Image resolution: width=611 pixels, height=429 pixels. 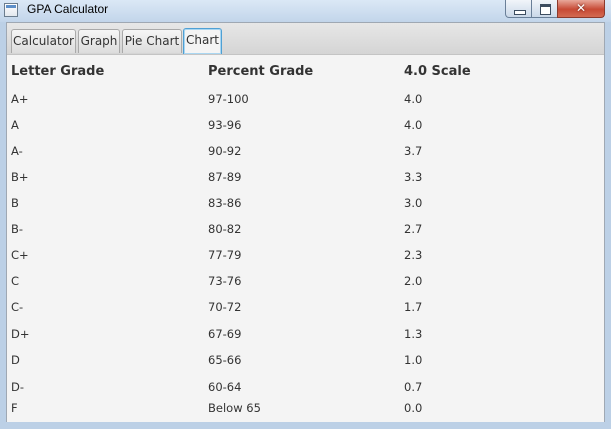 I want to click on percent-grade-cell: 93-96, so click(x=225, y=125).